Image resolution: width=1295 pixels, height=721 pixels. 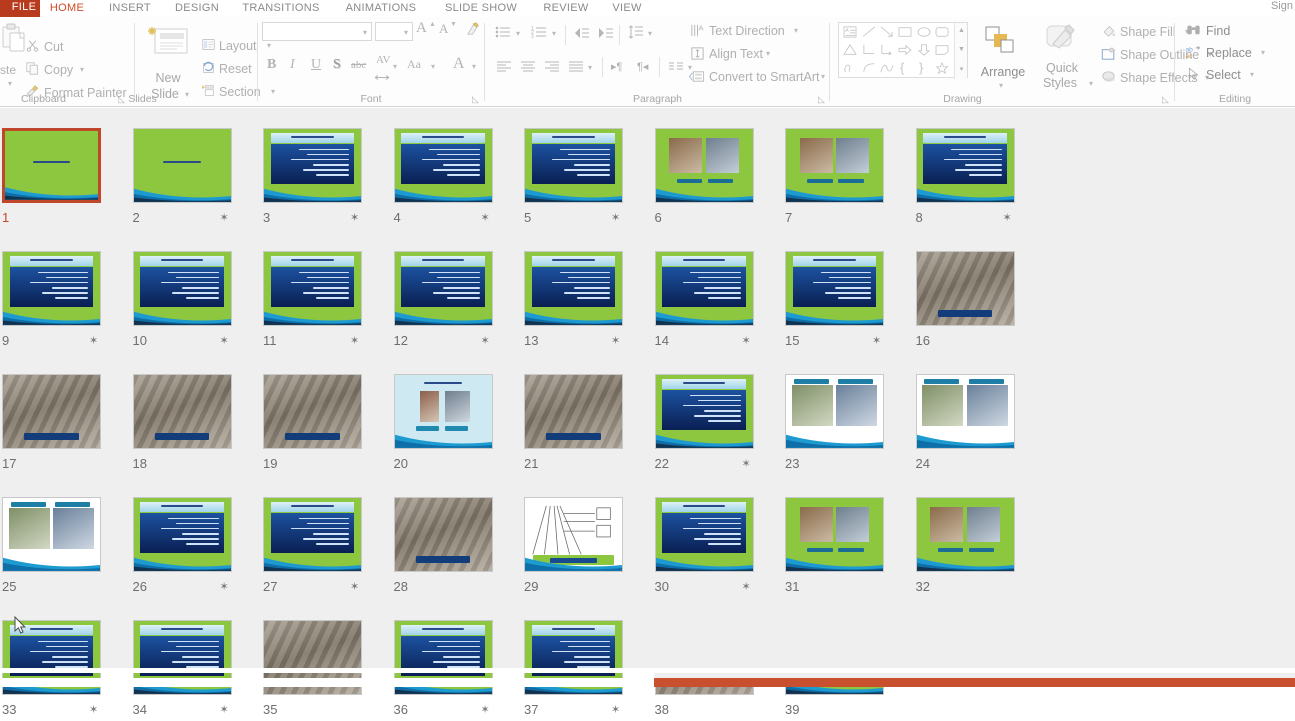 What do you see at coordinates (905, 51) in the screenshot?
I see `shape-right-arrow-icon` at bounding box center [905, 51].